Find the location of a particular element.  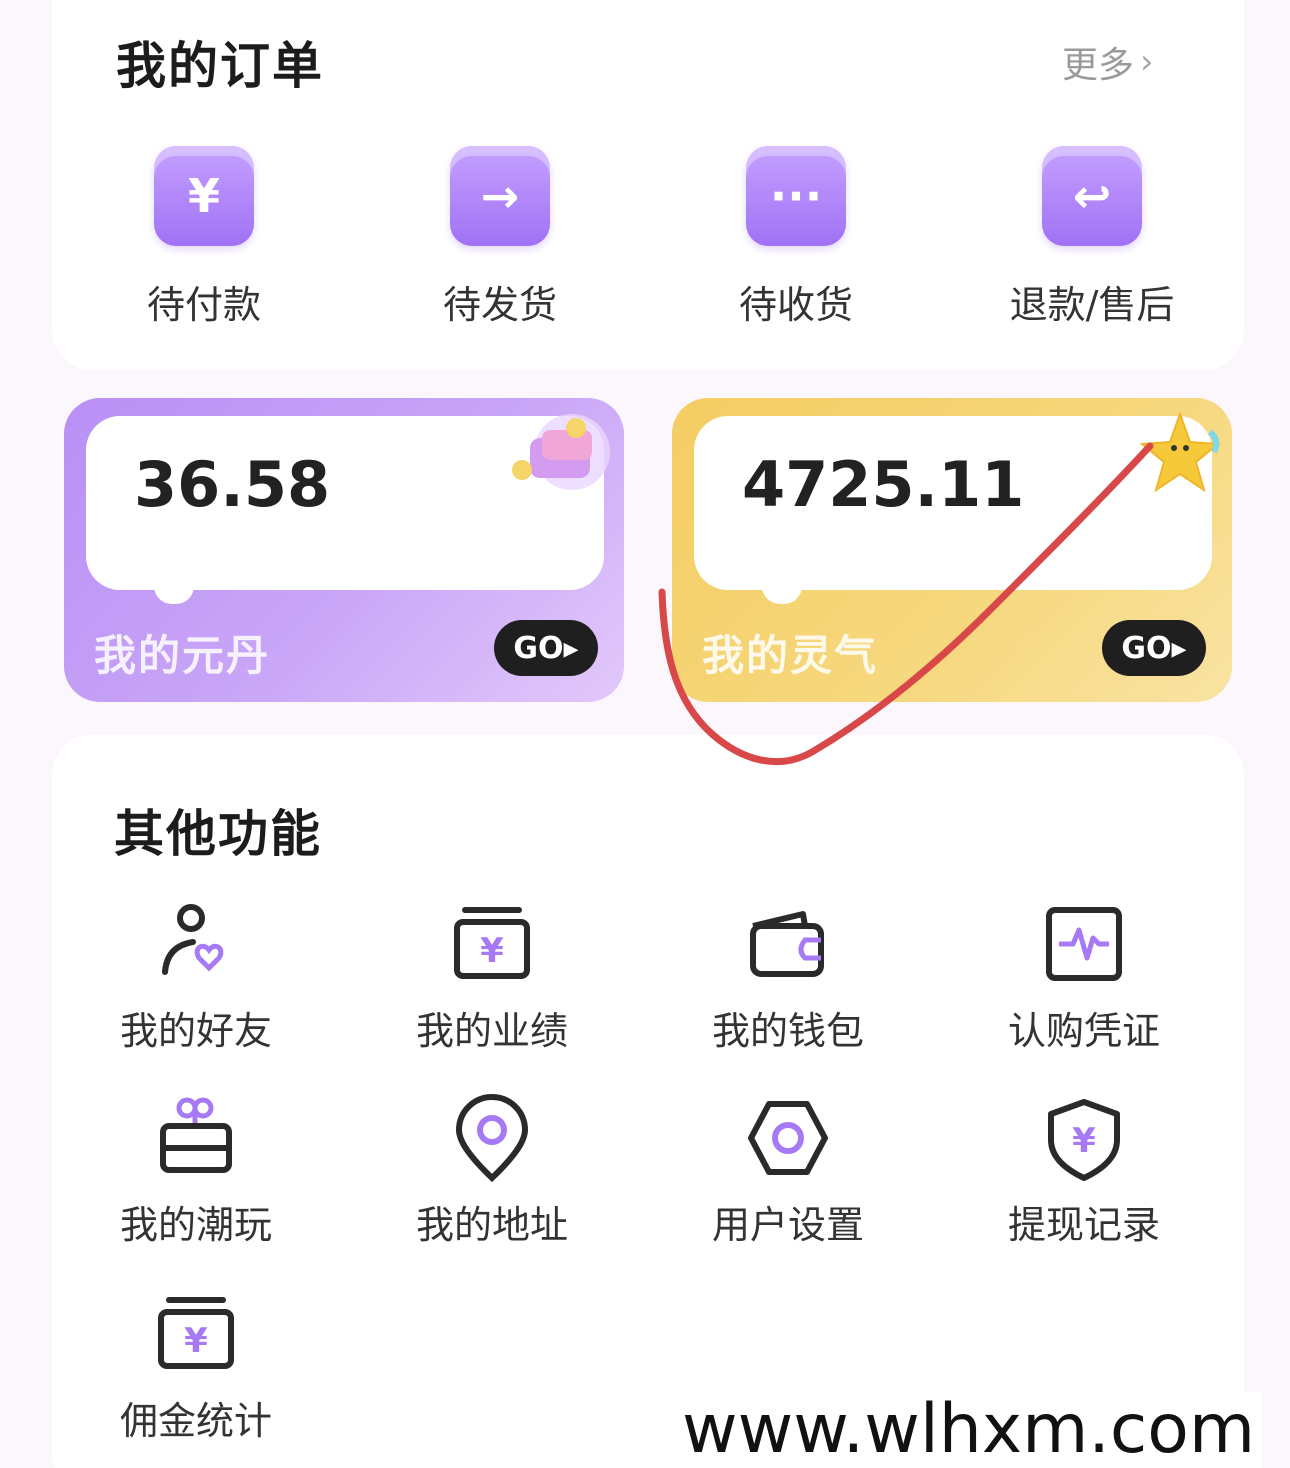

order-pending-payment: ¥ 待付款 is located at coordinates (204, 237).